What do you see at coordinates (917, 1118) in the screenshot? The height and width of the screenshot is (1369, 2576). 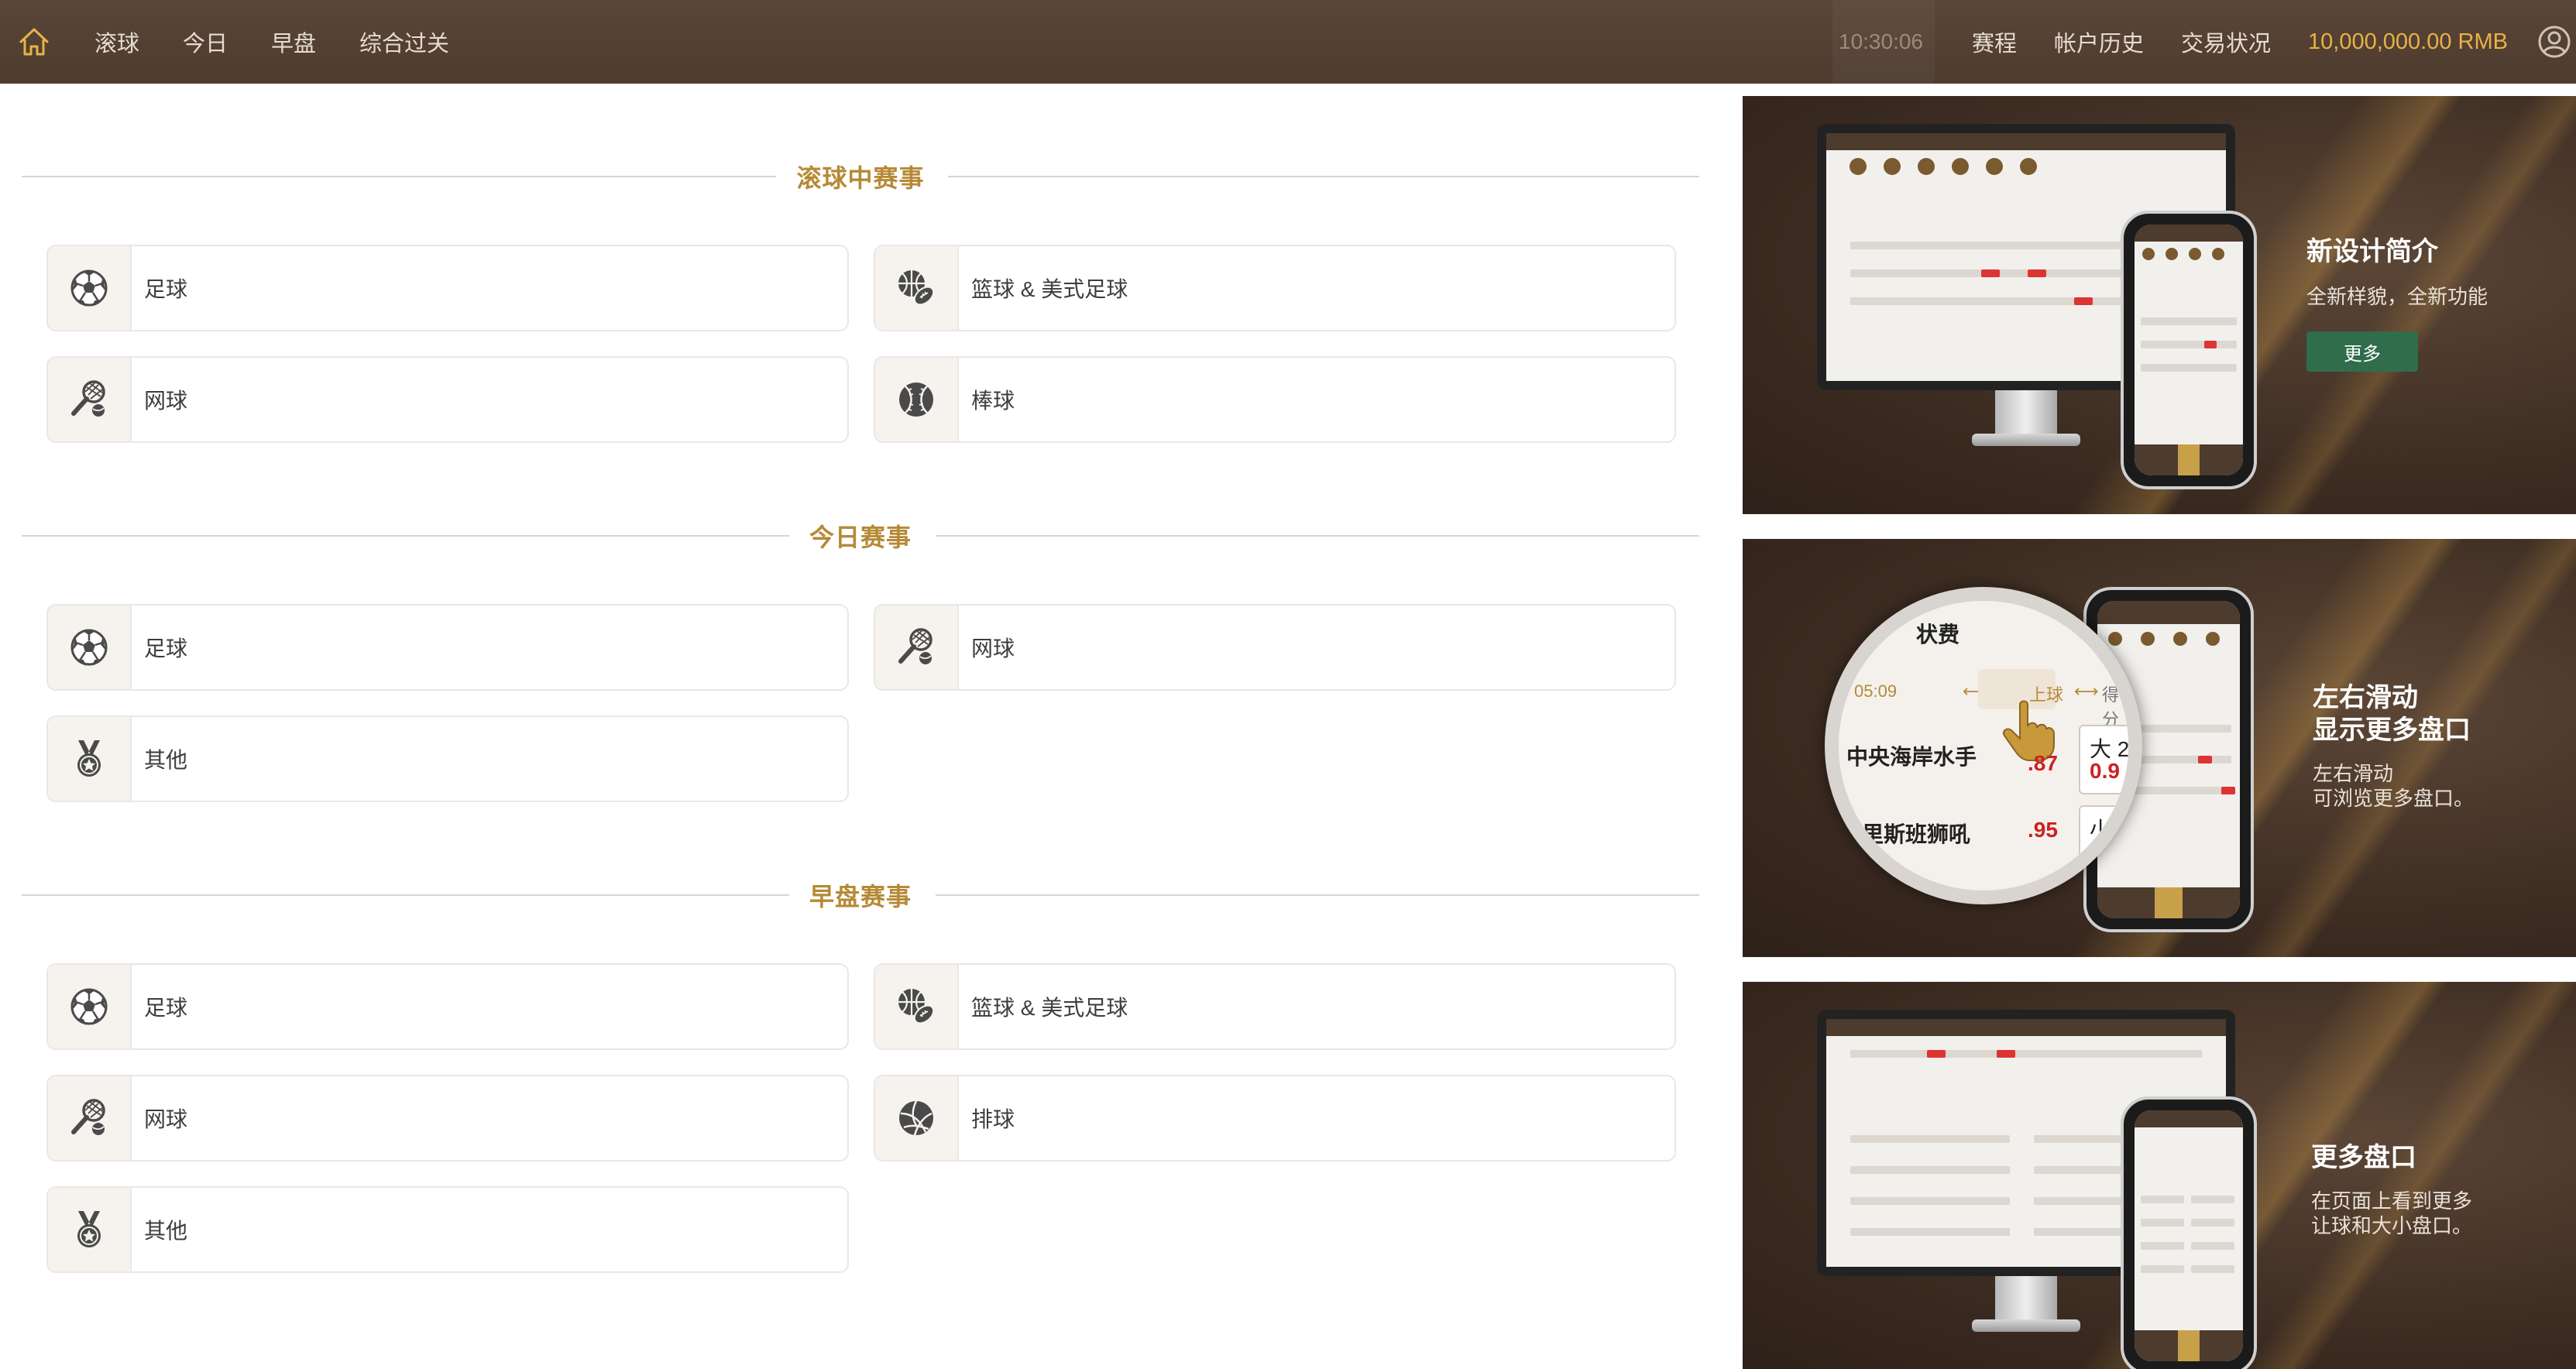 I see `volleyball-icon` at bounding box center [917, 1118].